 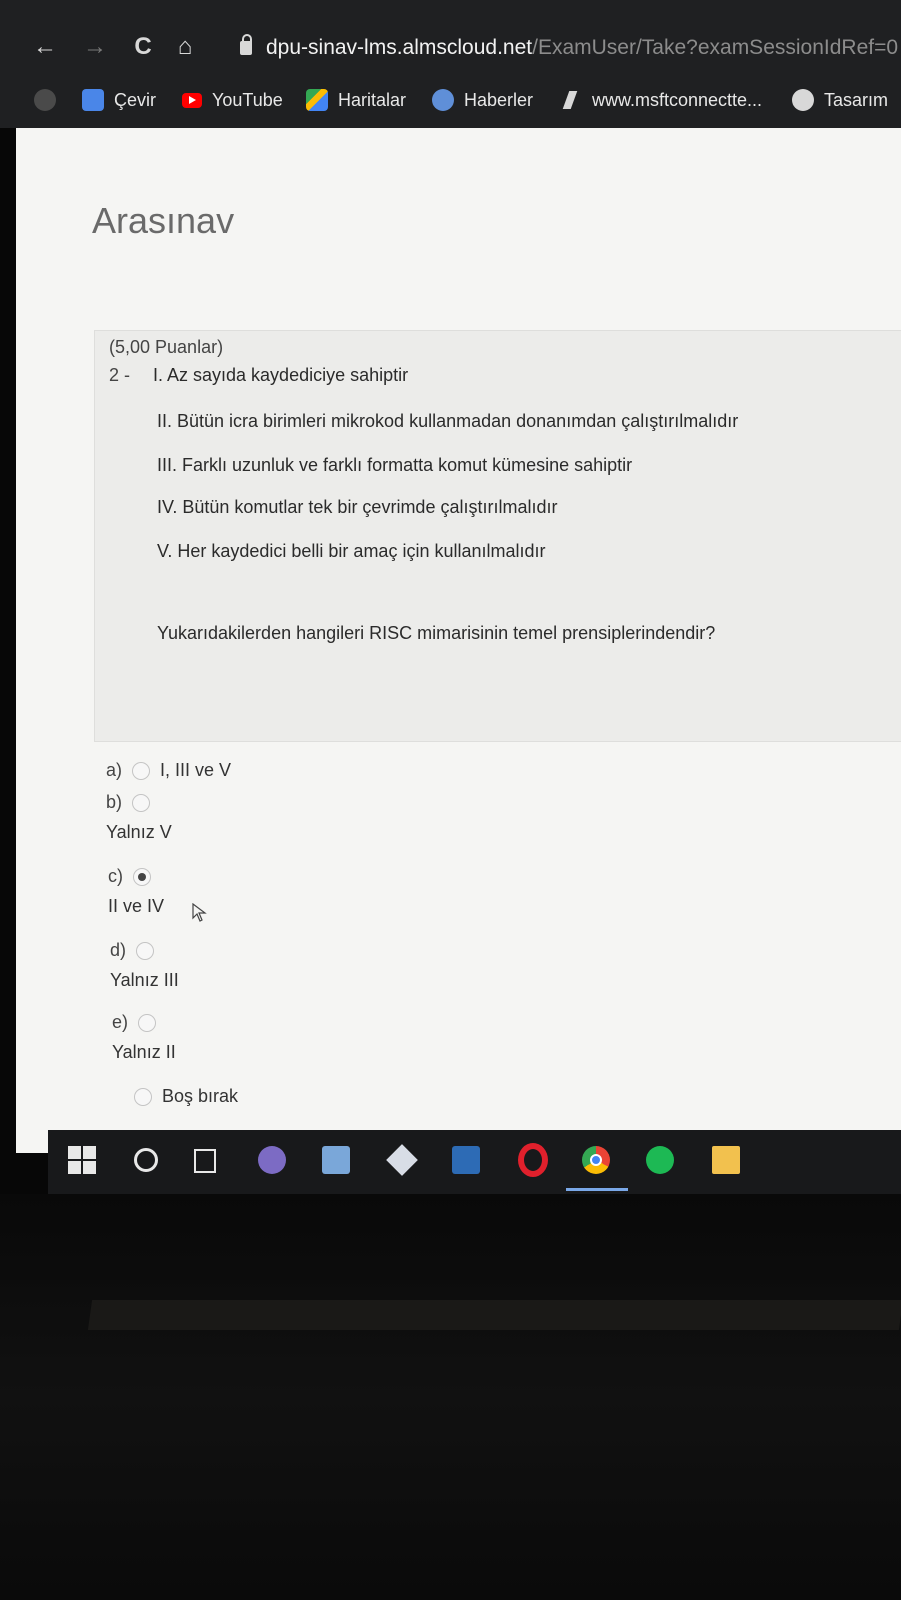 I want to click on bookmark-label: Tasarım, so click(x=856, y=99).